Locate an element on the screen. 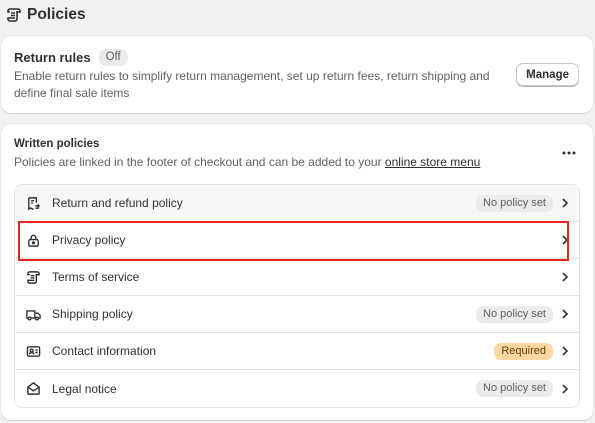 The image size is (595, 423). page-header: Policies is located at coordinates (46, 15).